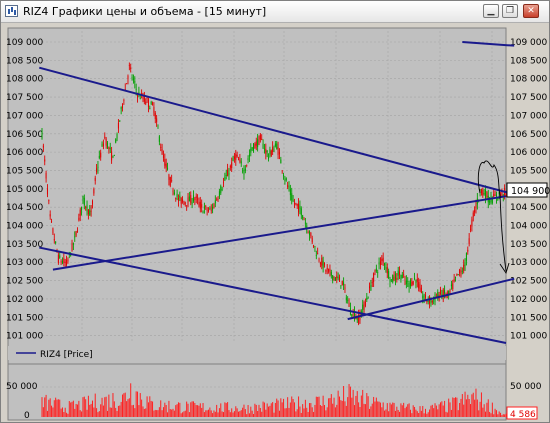 This screenshot has width=550, height=423. I want to click on volume-tick-right-50000: 50 000, so click(526, 387).